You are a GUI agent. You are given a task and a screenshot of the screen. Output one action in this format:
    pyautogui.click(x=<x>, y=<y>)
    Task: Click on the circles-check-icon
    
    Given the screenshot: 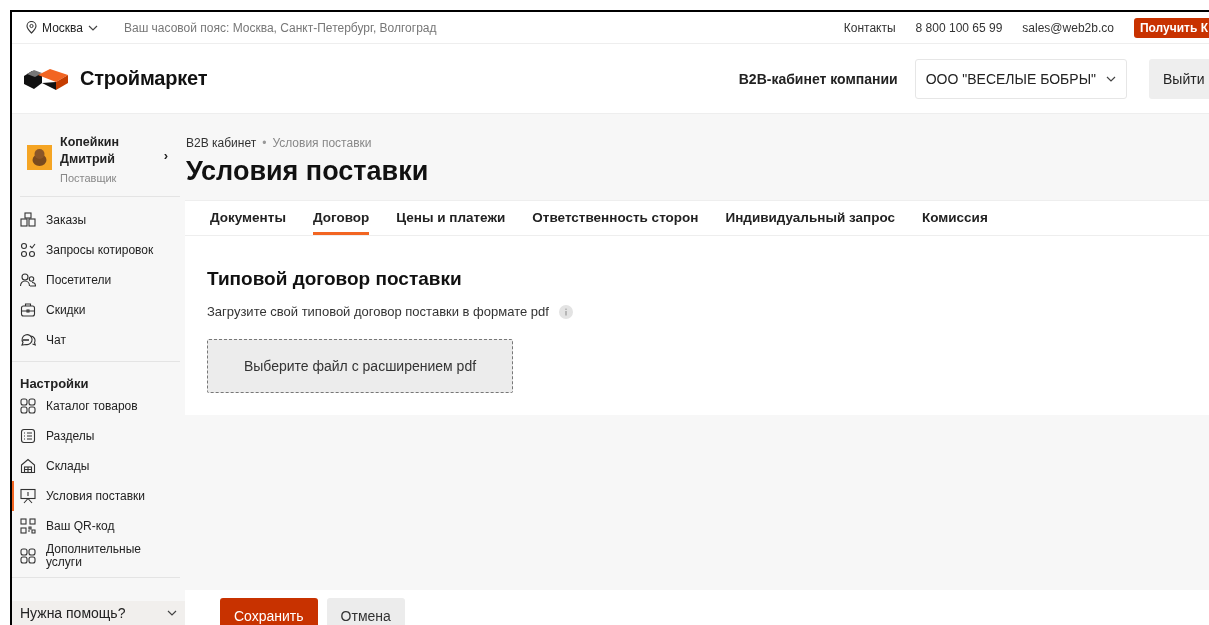 What is the action you would take?
    pyautogui.click(x=28, y=250)
    